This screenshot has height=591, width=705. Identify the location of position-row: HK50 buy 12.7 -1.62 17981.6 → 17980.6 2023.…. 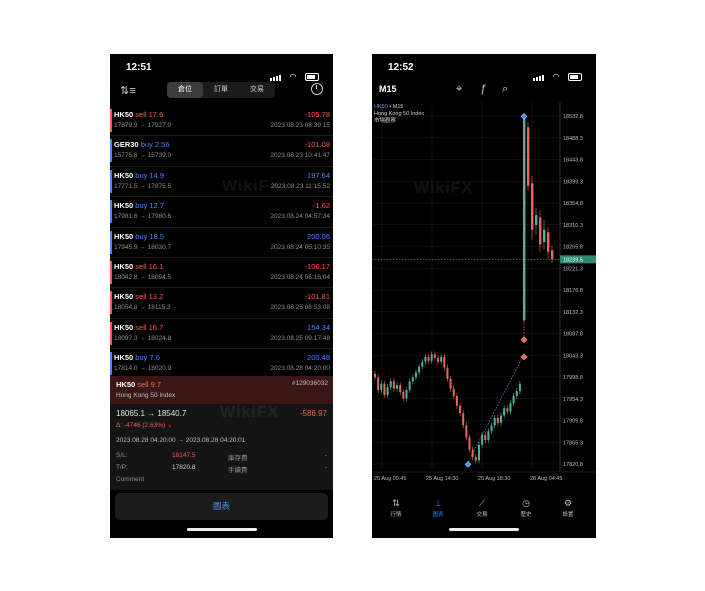
(221, 212).